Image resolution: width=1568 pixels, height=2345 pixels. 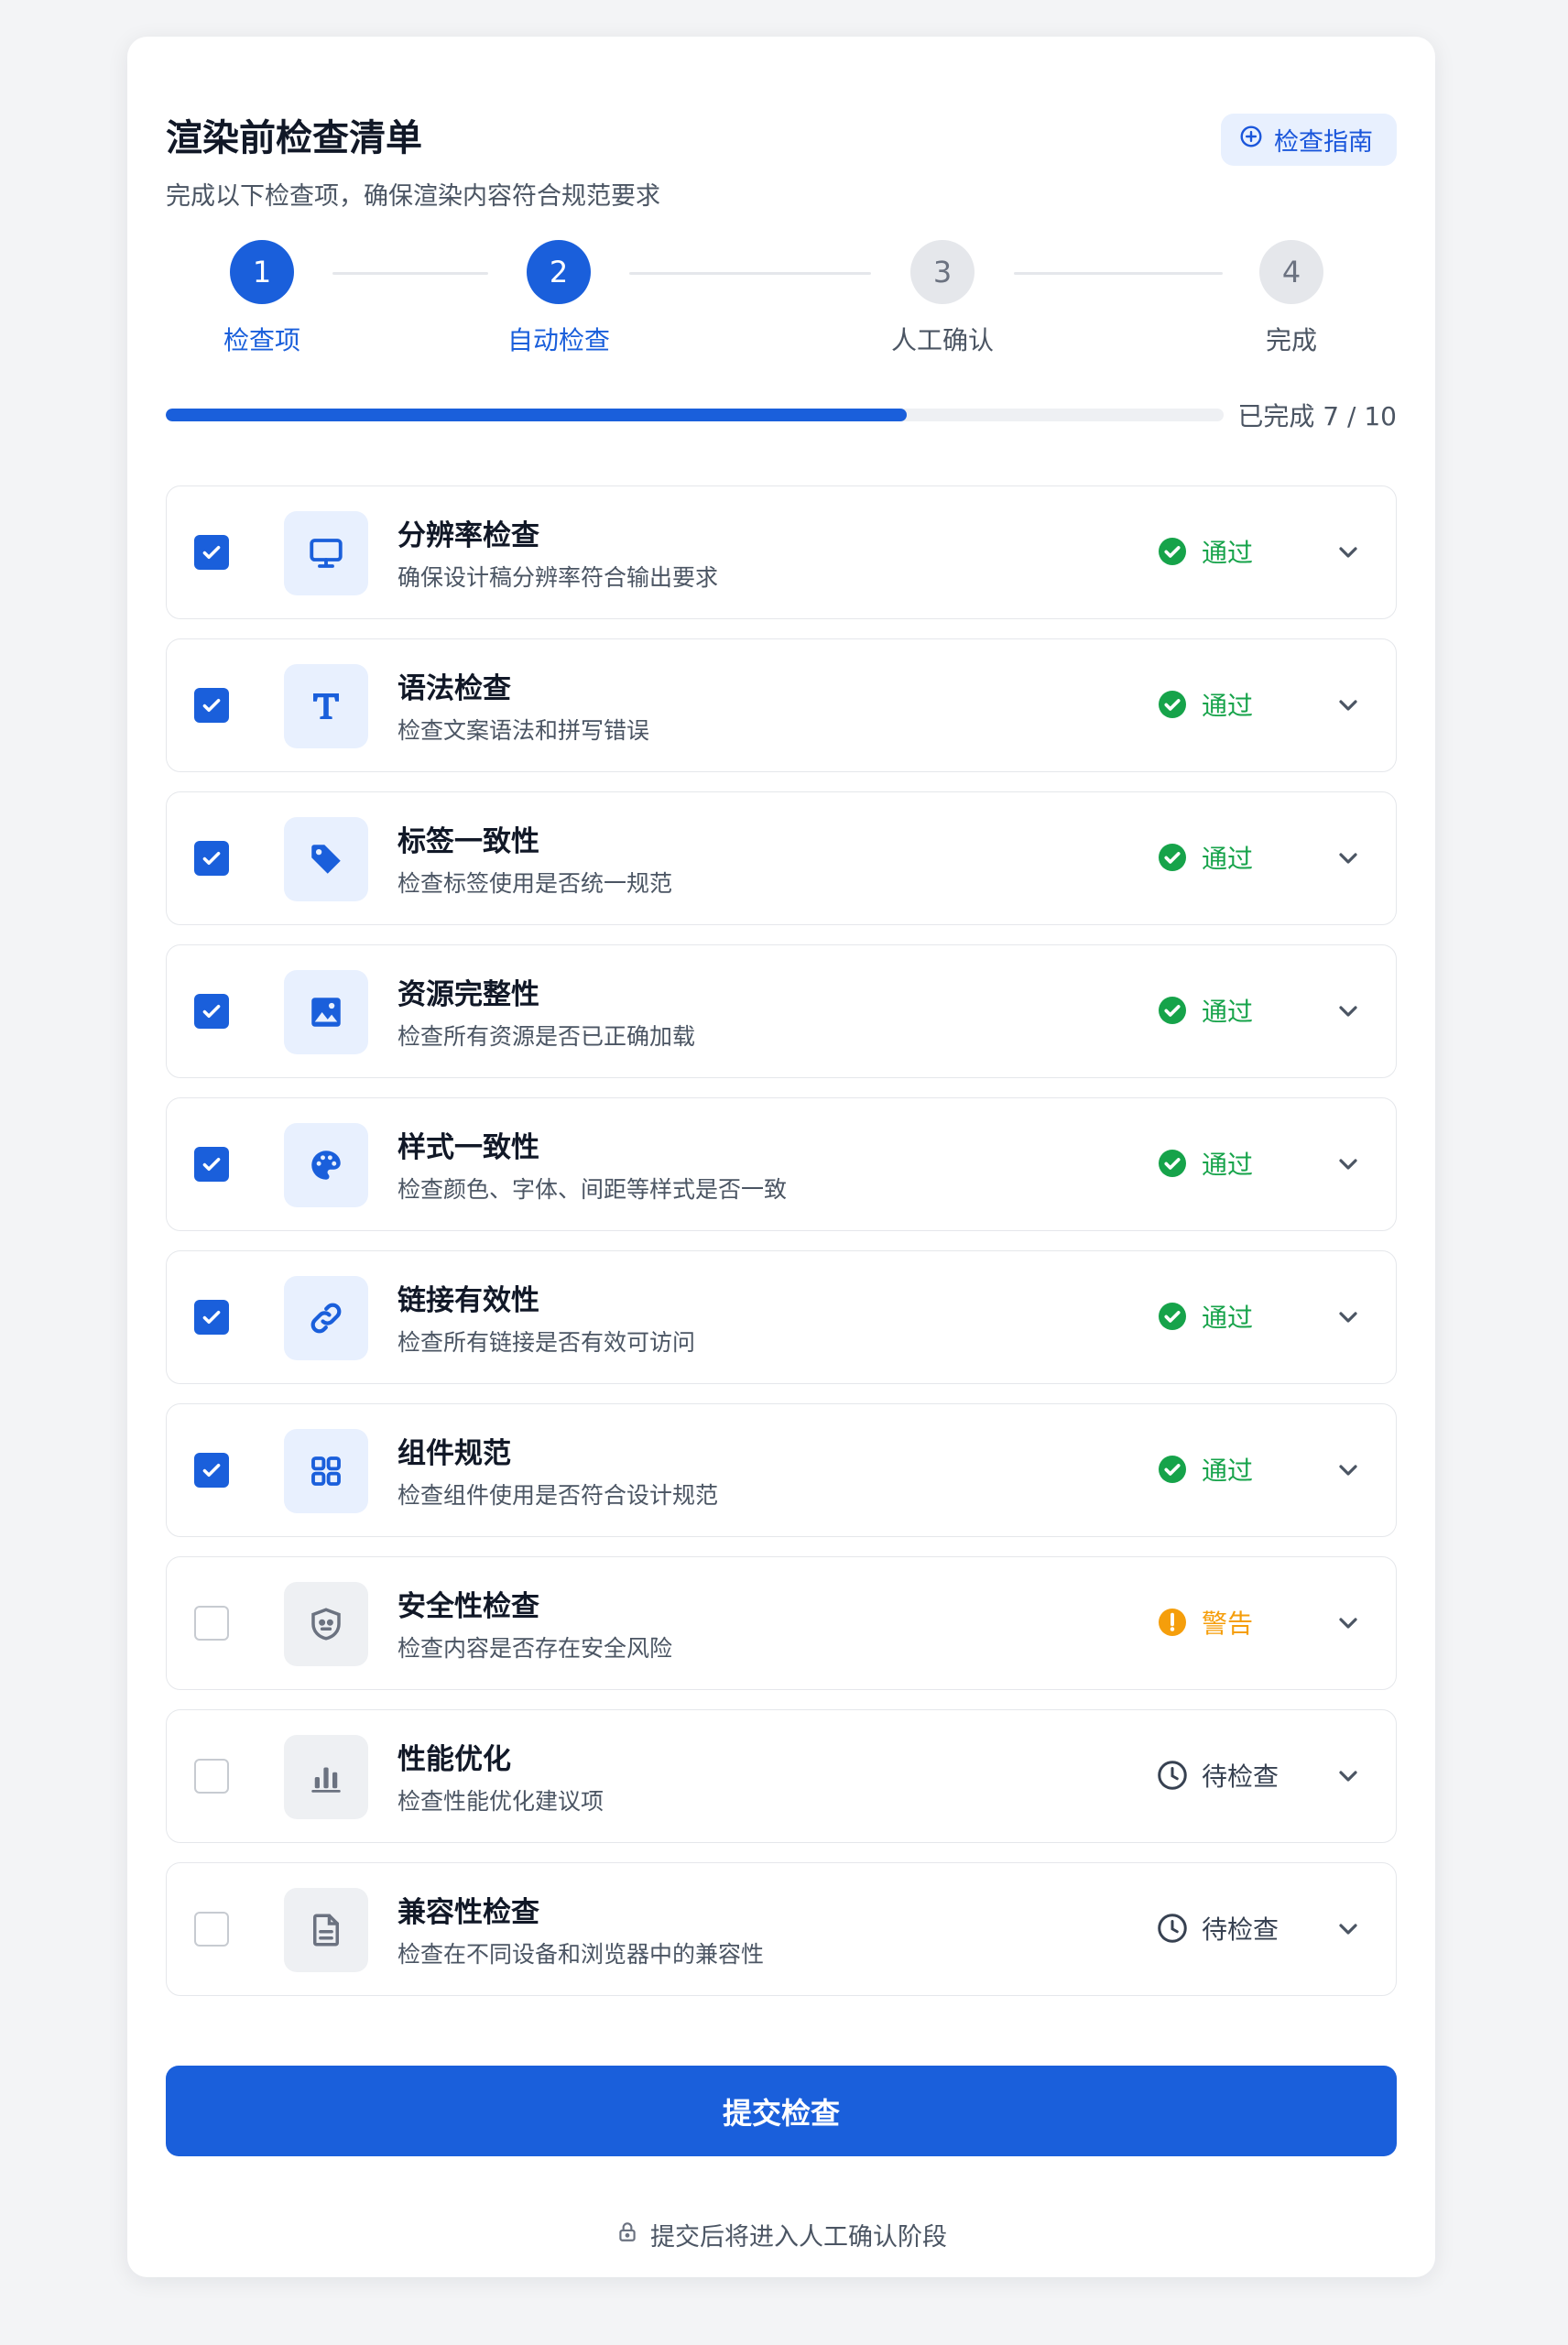 I want to click on step-3: 3 人工确认, so click(x=942, y=298).